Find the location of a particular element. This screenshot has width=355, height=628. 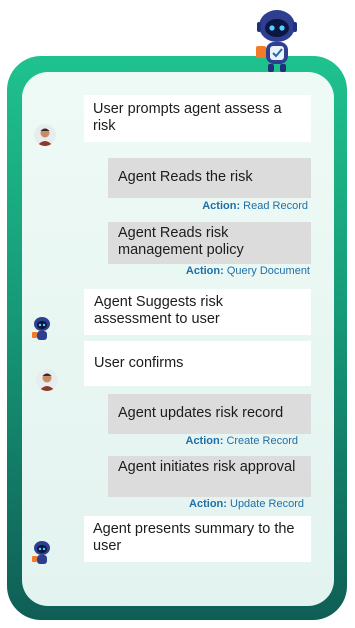

message-bubble: Agent Reads risk management policy is located at coordinates (209, 243).